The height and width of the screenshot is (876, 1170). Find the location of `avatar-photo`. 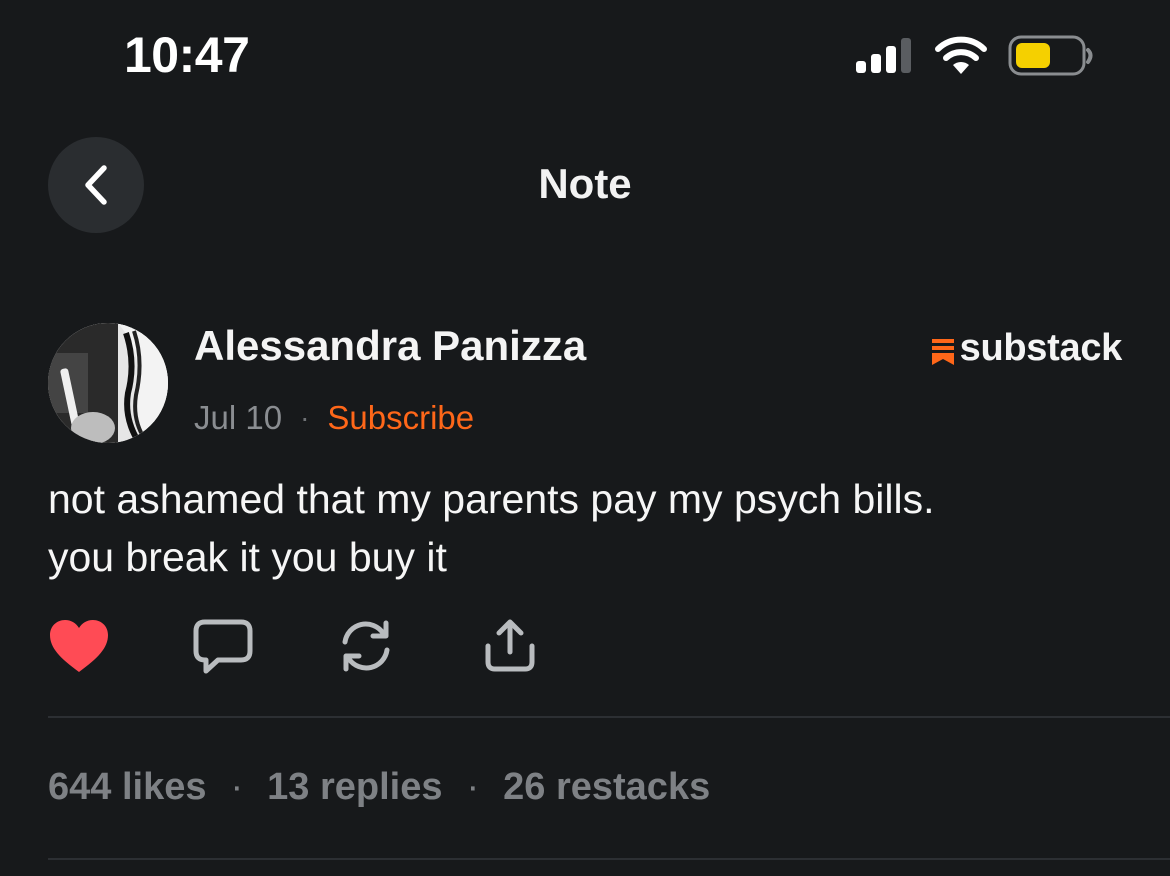

avatar-photo is located at coordinates (108, 383).